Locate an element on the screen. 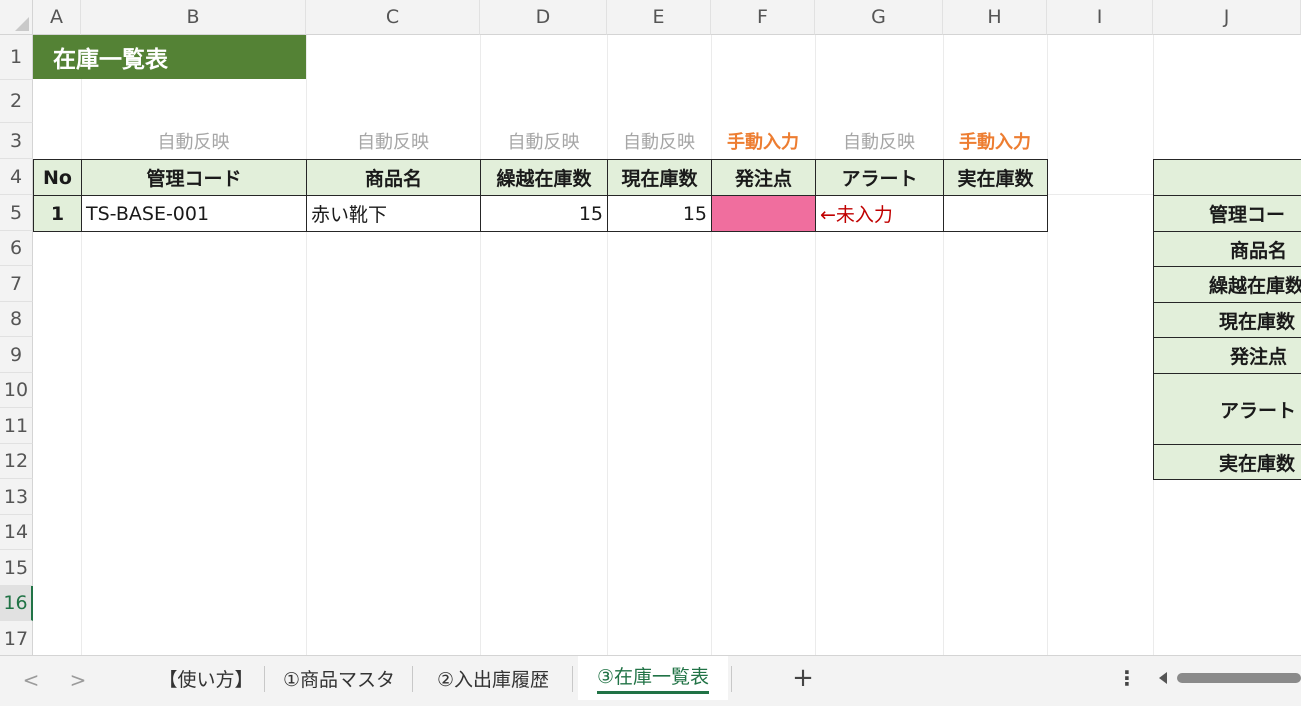 The height and width of the screenshot is (706, 1301). side-label-name: 商品名 is located at coordinates (1227, 249).